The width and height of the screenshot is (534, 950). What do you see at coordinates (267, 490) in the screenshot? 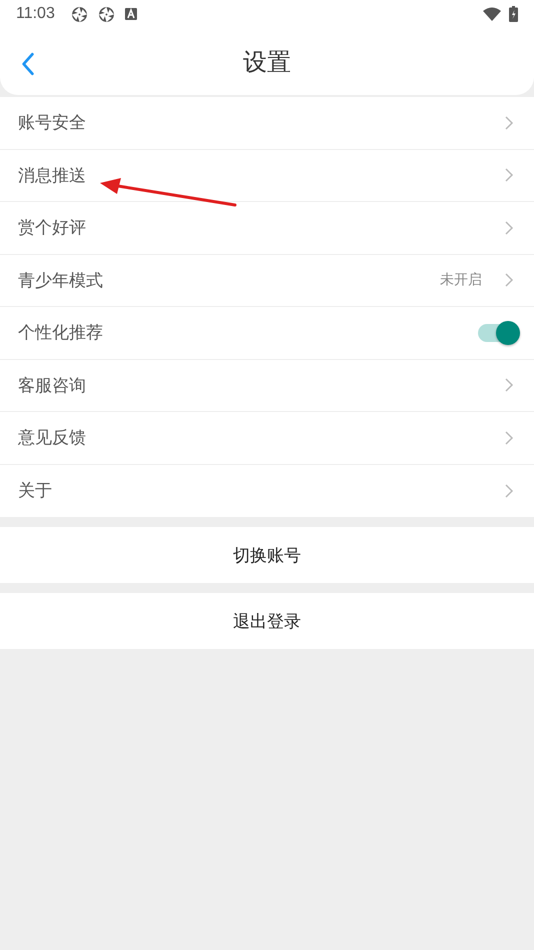
I see `settings-item: 关于` at bounding box center [267, 490].